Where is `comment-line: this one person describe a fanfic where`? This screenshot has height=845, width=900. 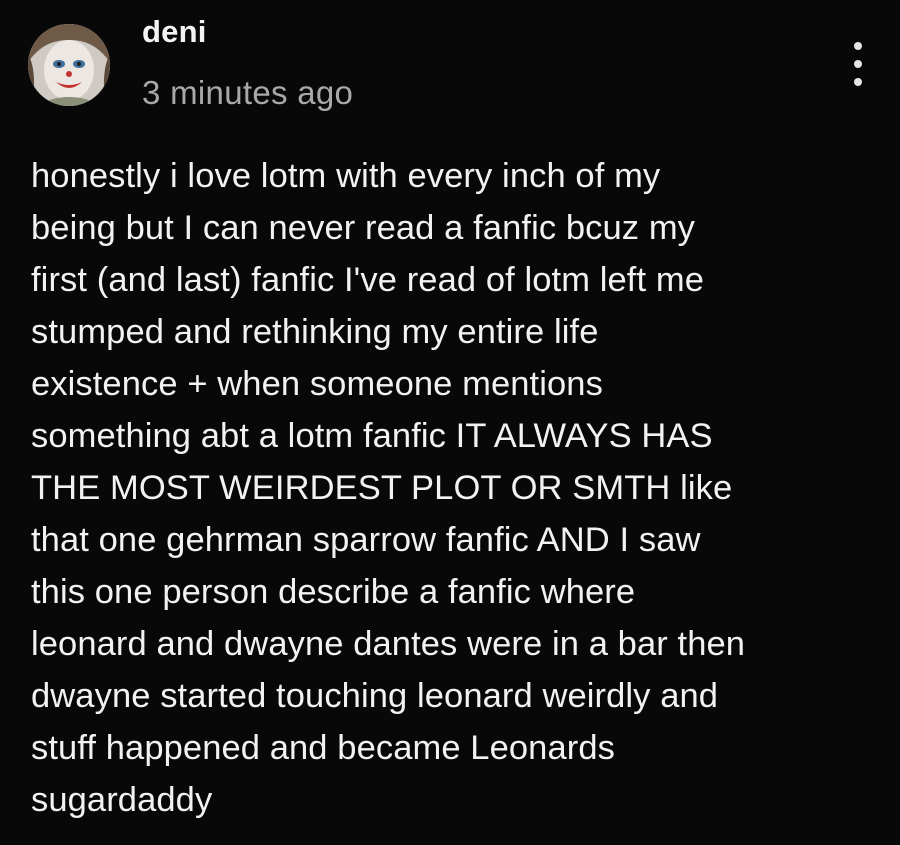 comment-line: this one person describe a fanfic where is located at coordinates (333, 592).